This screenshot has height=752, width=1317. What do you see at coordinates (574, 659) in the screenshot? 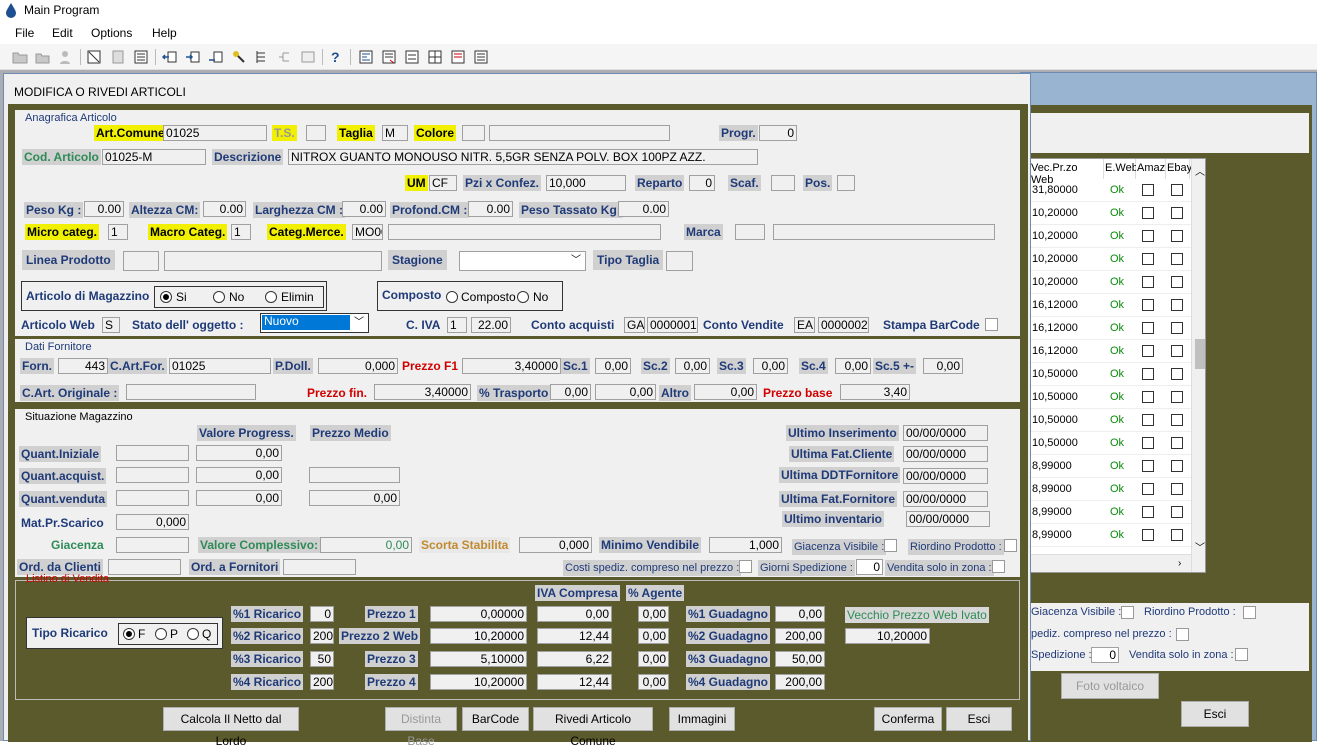
I see `iva-compresa-input: 6,22` at bounding box center [574, 659].